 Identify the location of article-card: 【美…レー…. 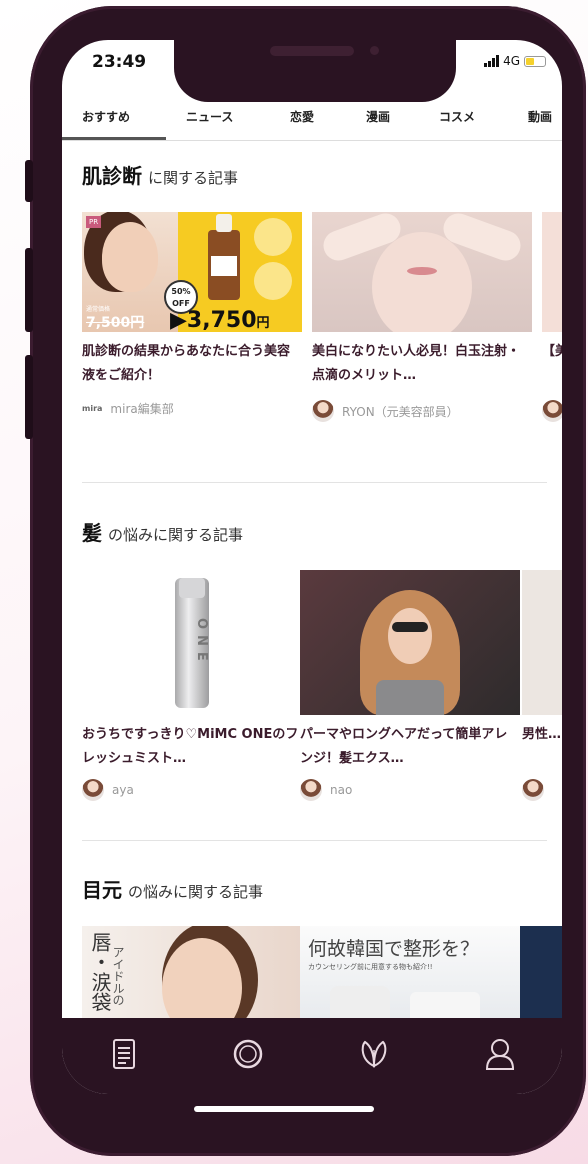
(552, 317).